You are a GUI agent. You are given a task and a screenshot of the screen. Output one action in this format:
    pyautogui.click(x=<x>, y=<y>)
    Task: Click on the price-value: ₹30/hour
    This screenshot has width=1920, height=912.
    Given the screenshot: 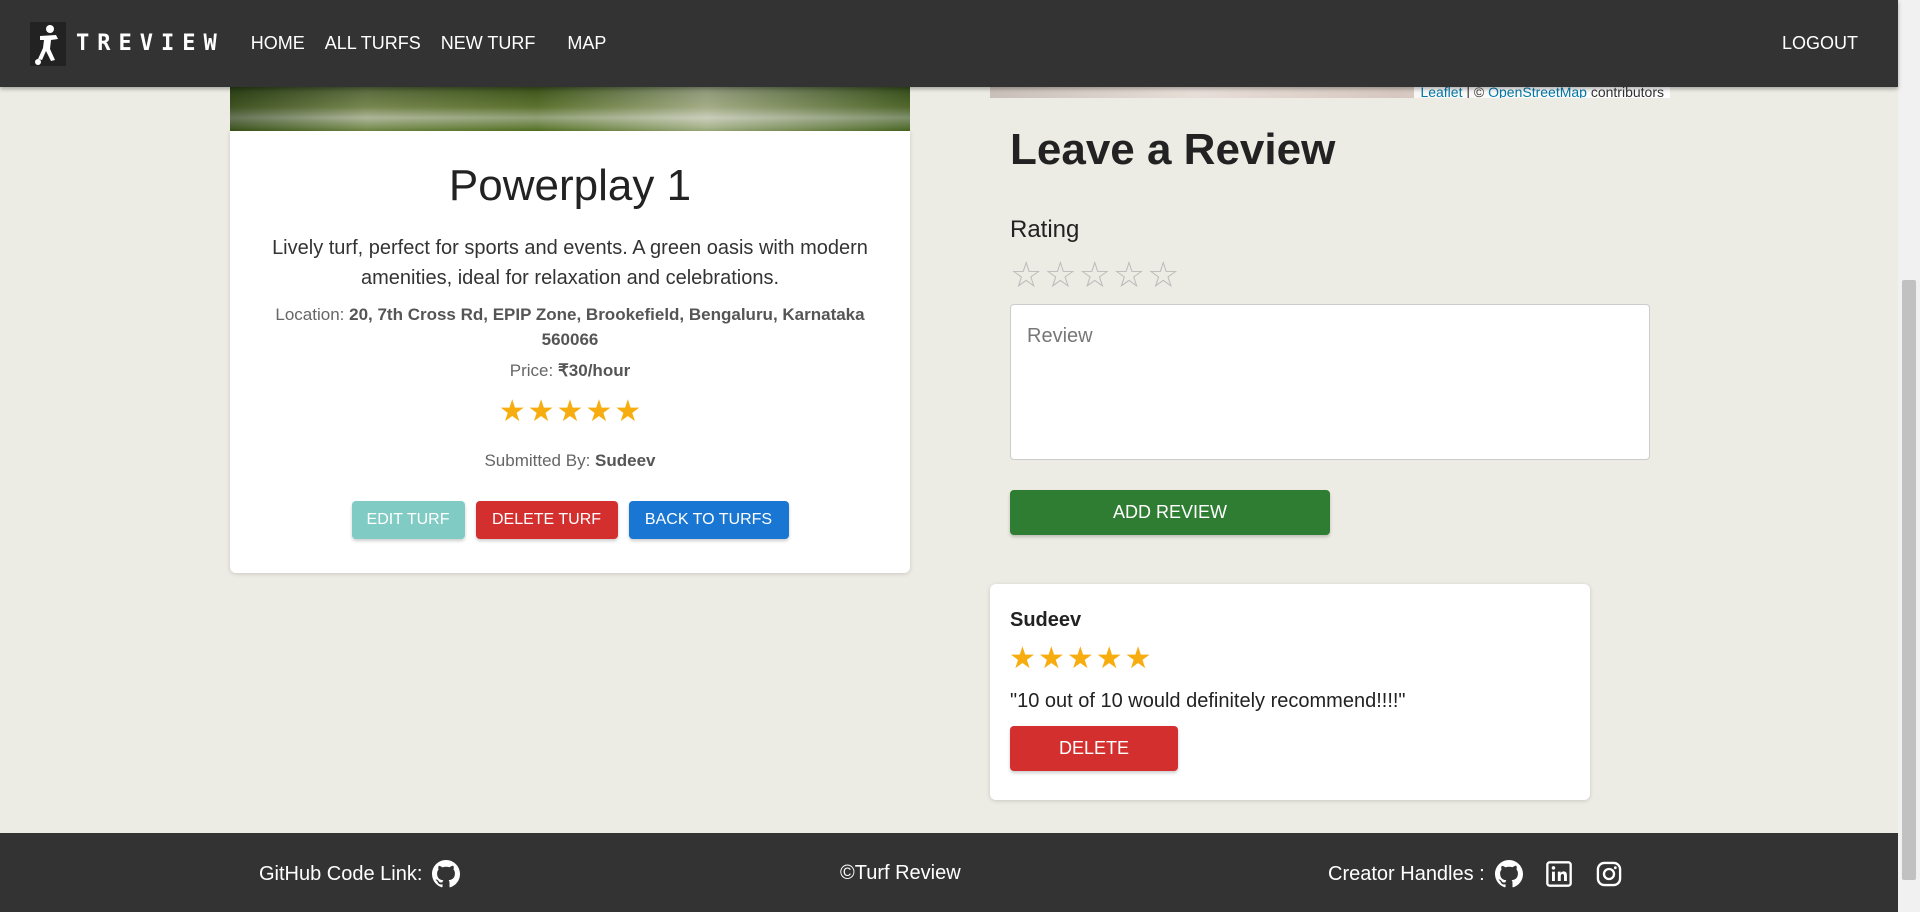 What is the action you would take?
    pyautogui.click(x=594, y=370)
    